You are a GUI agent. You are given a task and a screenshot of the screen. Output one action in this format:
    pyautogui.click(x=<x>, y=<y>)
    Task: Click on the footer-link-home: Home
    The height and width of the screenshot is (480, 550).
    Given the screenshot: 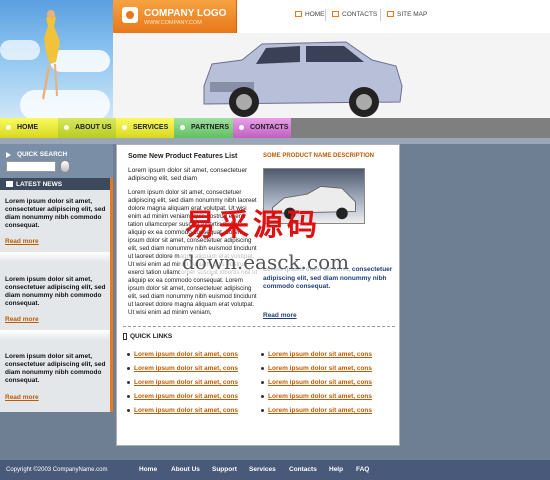 What is the action you would take?
    pyautogui.click(x=148, y=469)
    